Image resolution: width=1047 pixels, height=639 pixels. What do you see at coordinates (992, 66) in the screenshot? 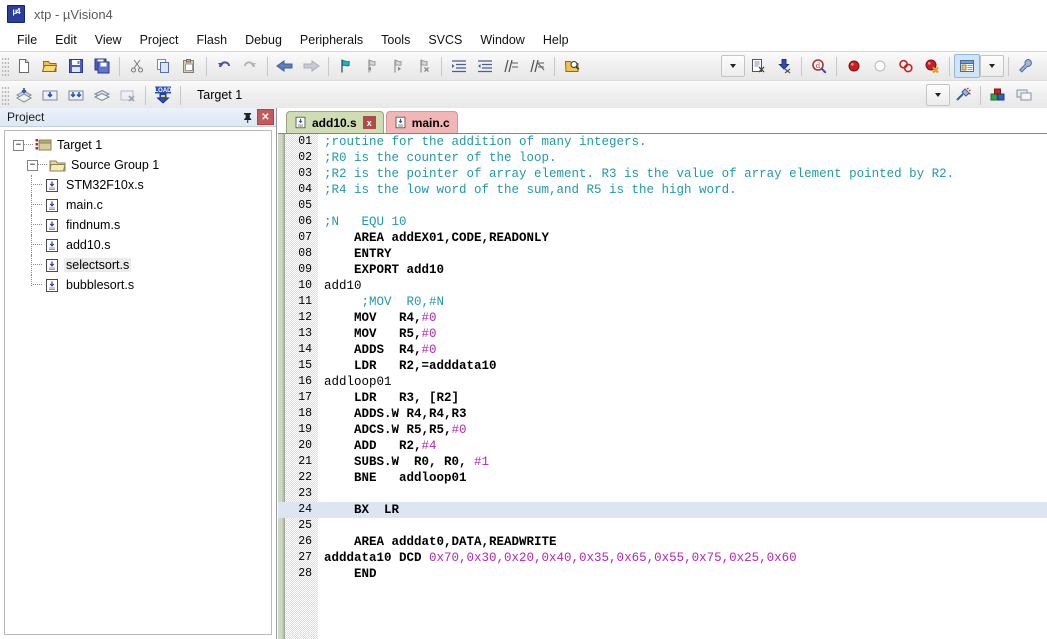
I see `window-manager-dropdown` at bounding box center [992, 66].